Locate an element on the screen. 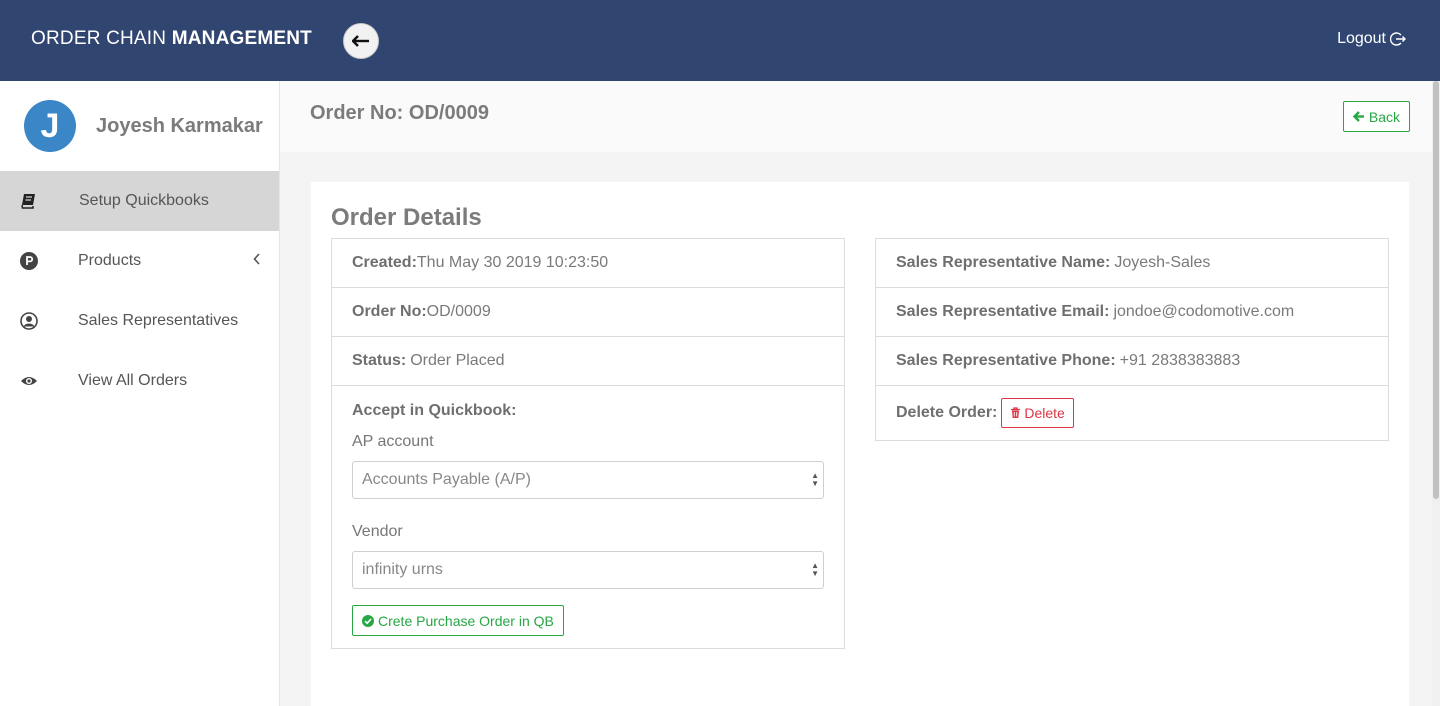 Image resolution: width=1440 pixels, height=706 pixels. sidebar-item-products: Products is located at coordinates (139, 261).